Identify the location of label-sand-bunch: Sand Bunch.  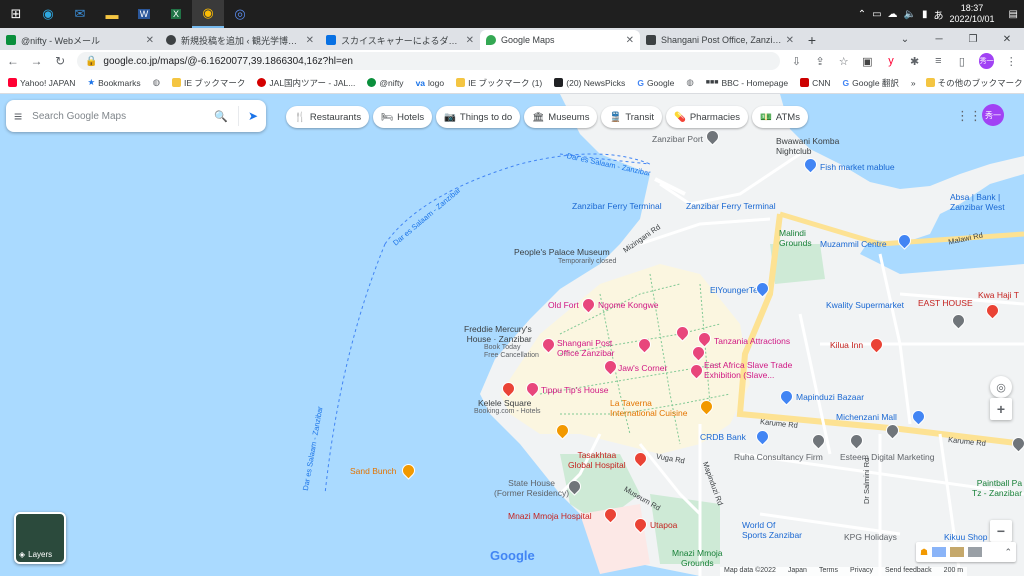
(373, 471).